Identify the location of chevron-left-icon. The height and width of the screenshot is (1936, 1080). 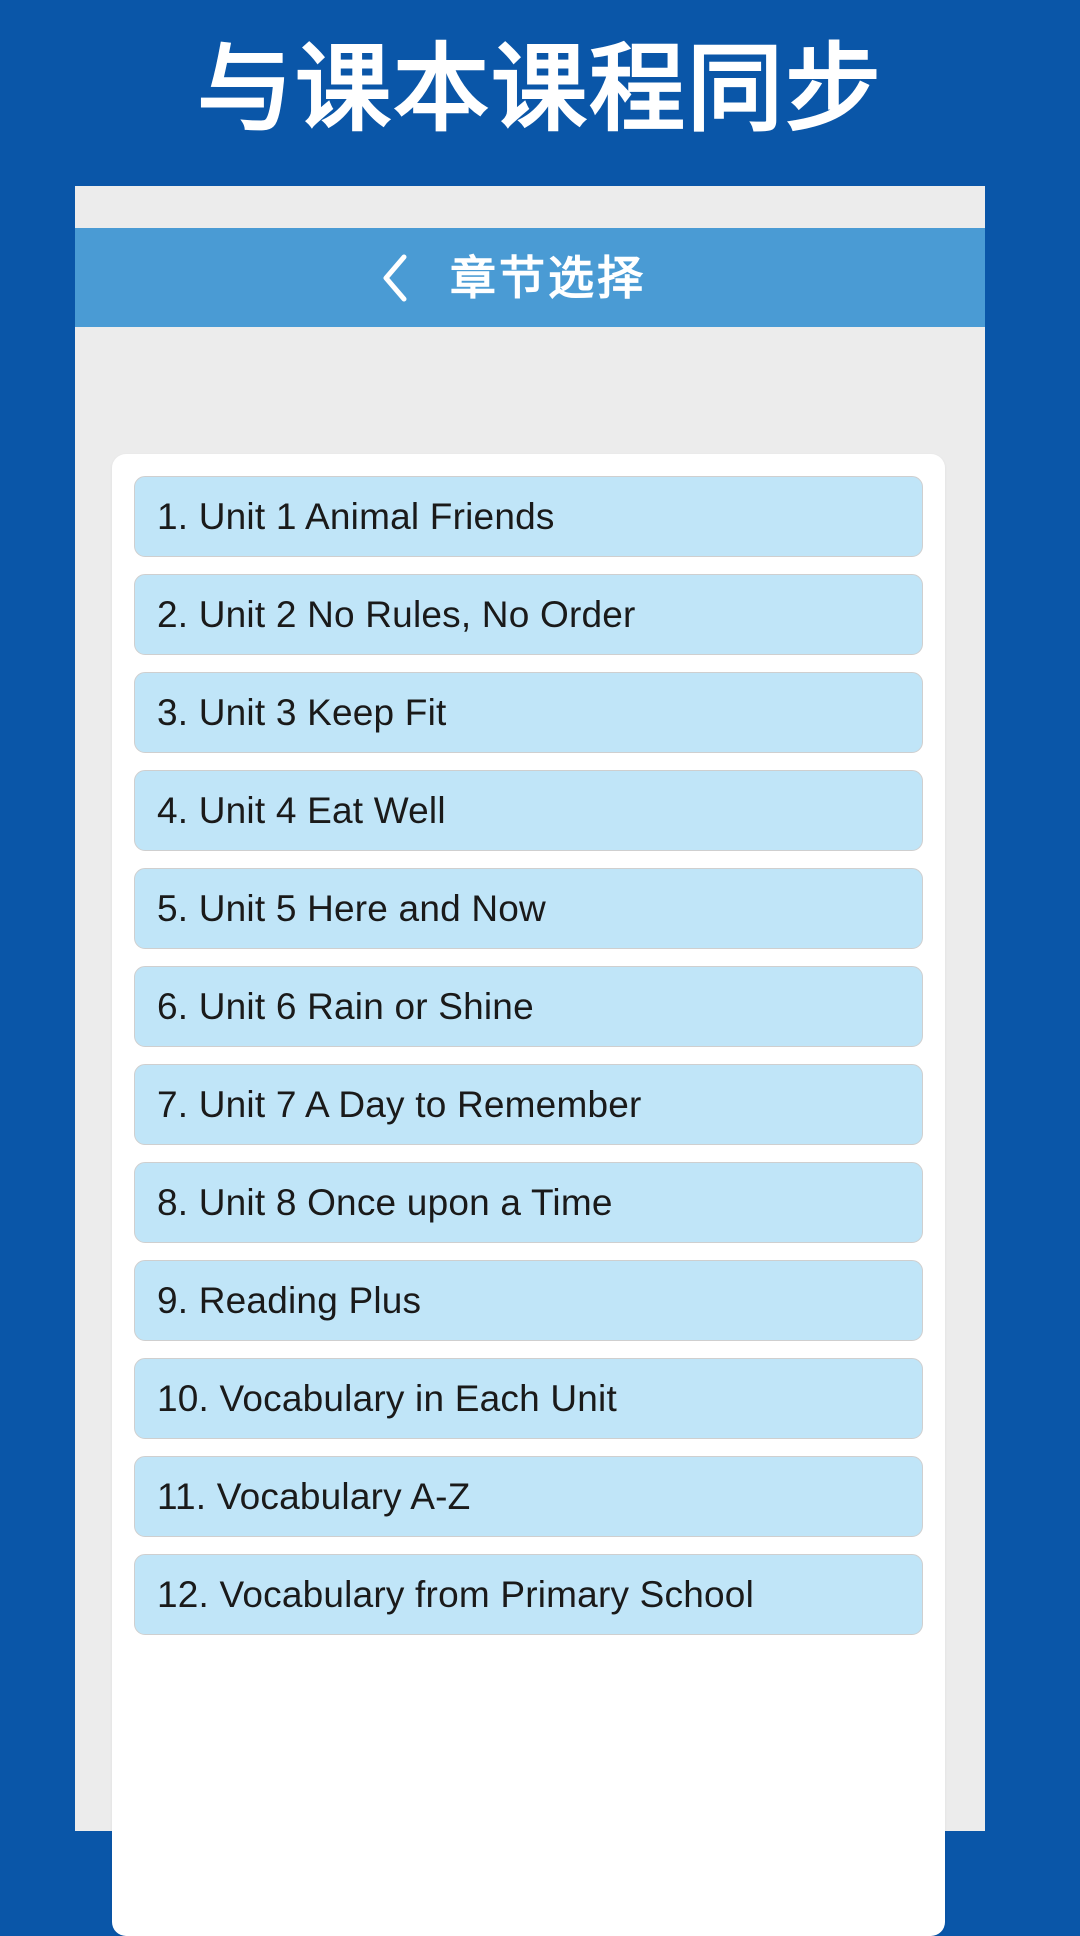
(395, 278).